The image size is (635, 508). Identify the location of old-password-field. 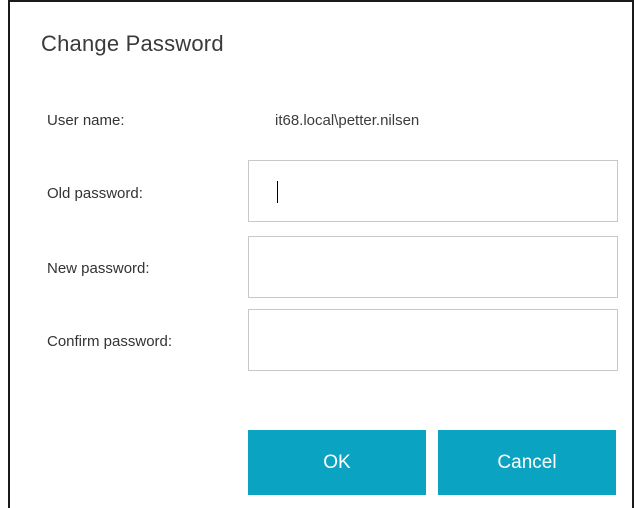
(433, 191).